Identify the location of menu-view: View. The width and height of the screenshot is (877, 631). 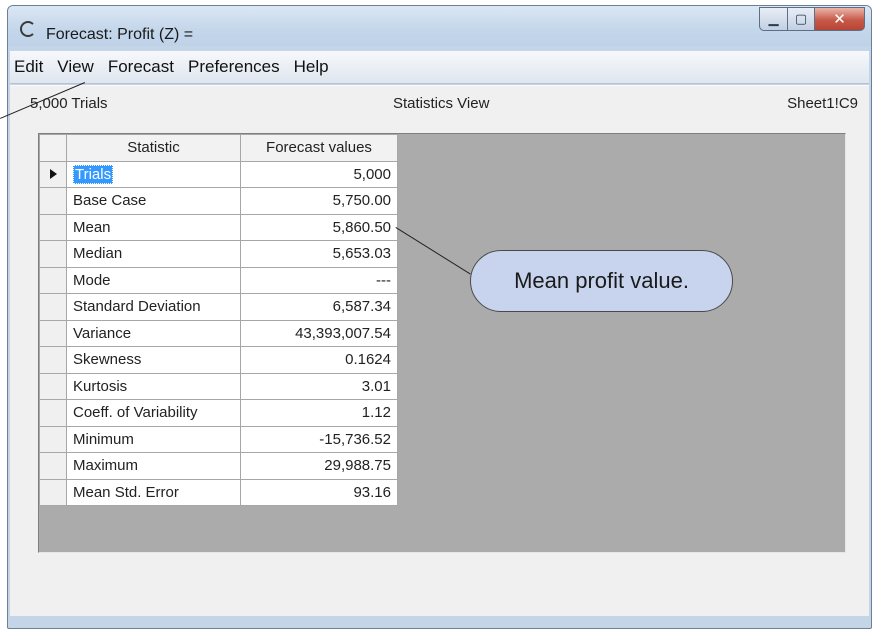
(75, 67).